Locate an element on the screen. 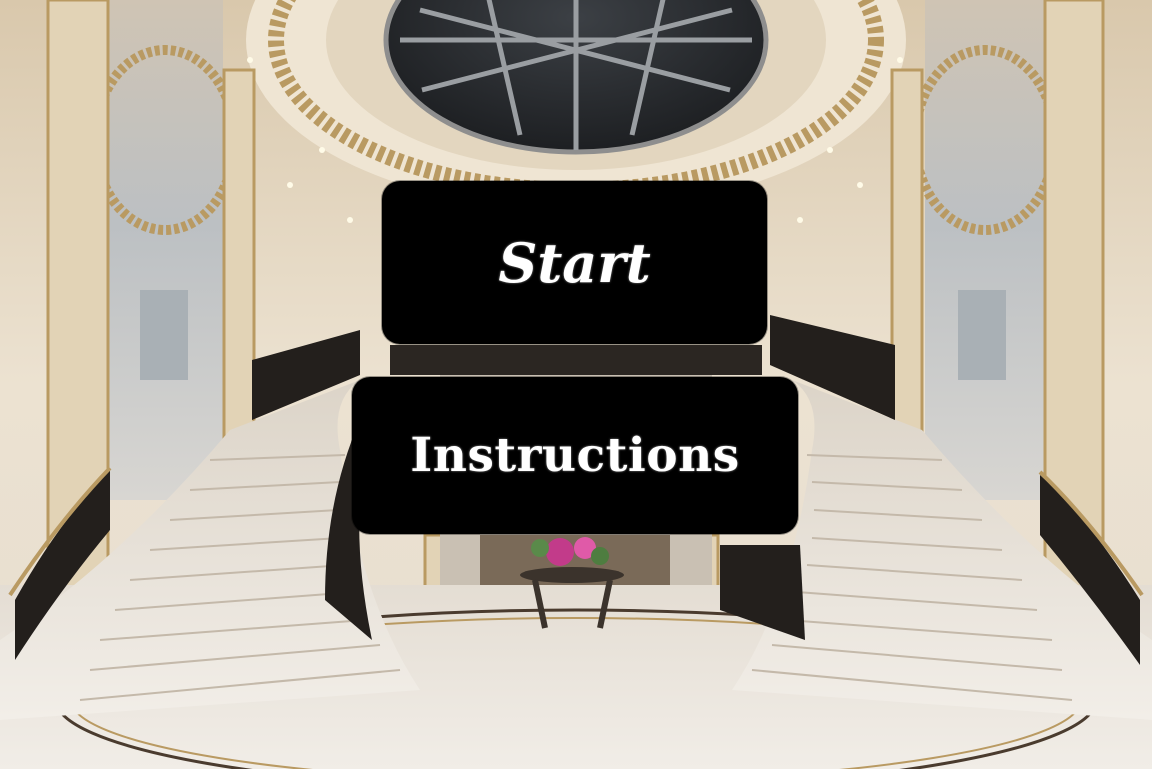 This screenshot has width=1152, height=769. start-button-label: Start is located at coordinates (574, 262).